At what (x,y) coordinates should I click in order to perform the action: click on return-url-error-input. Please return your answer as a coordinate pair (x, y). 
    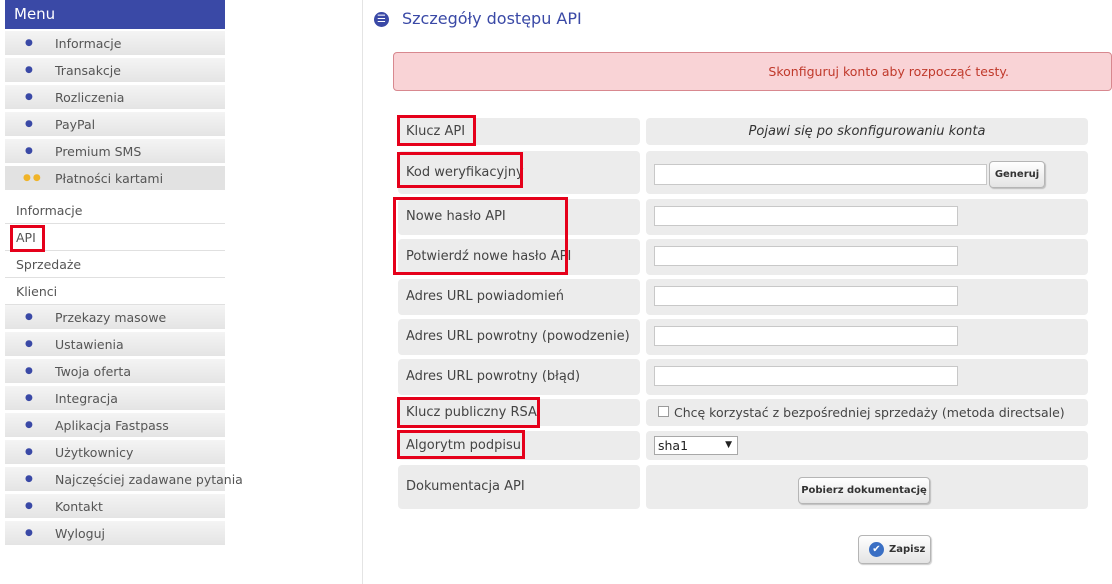
    Looking at the image, I should click on (806, 376).